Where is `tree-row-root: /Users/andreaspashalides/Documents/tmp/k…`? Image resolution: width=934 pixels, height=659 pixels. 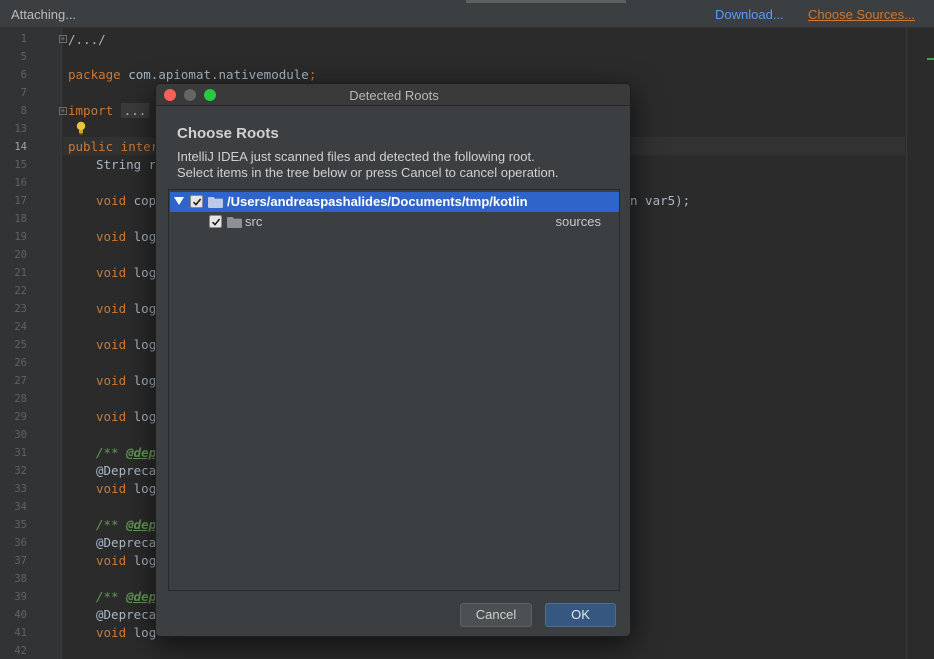
tree-row-root: /Users/andreaspashalides/Documents/tmp/k… is located at coordinates (394, 202).